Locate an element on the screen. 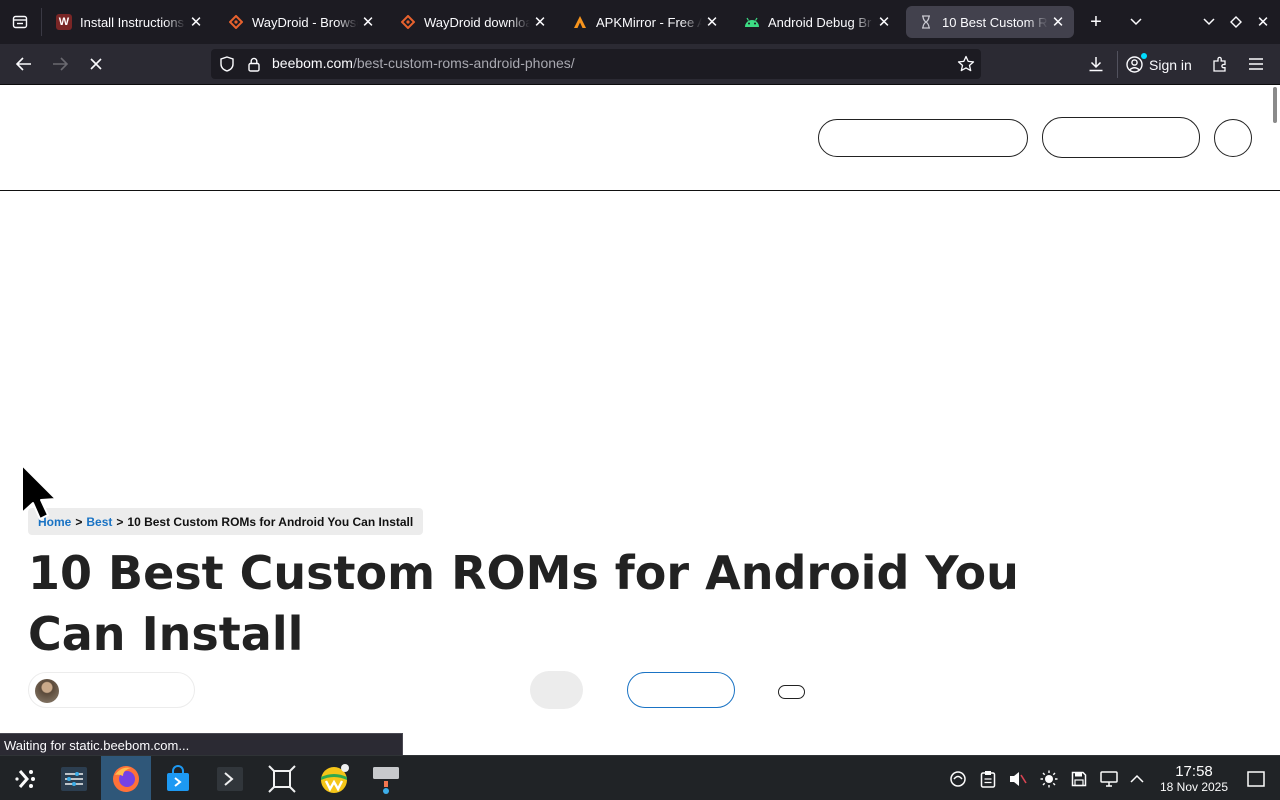  bookmark-star-icon is located at coordinates (966, 64).